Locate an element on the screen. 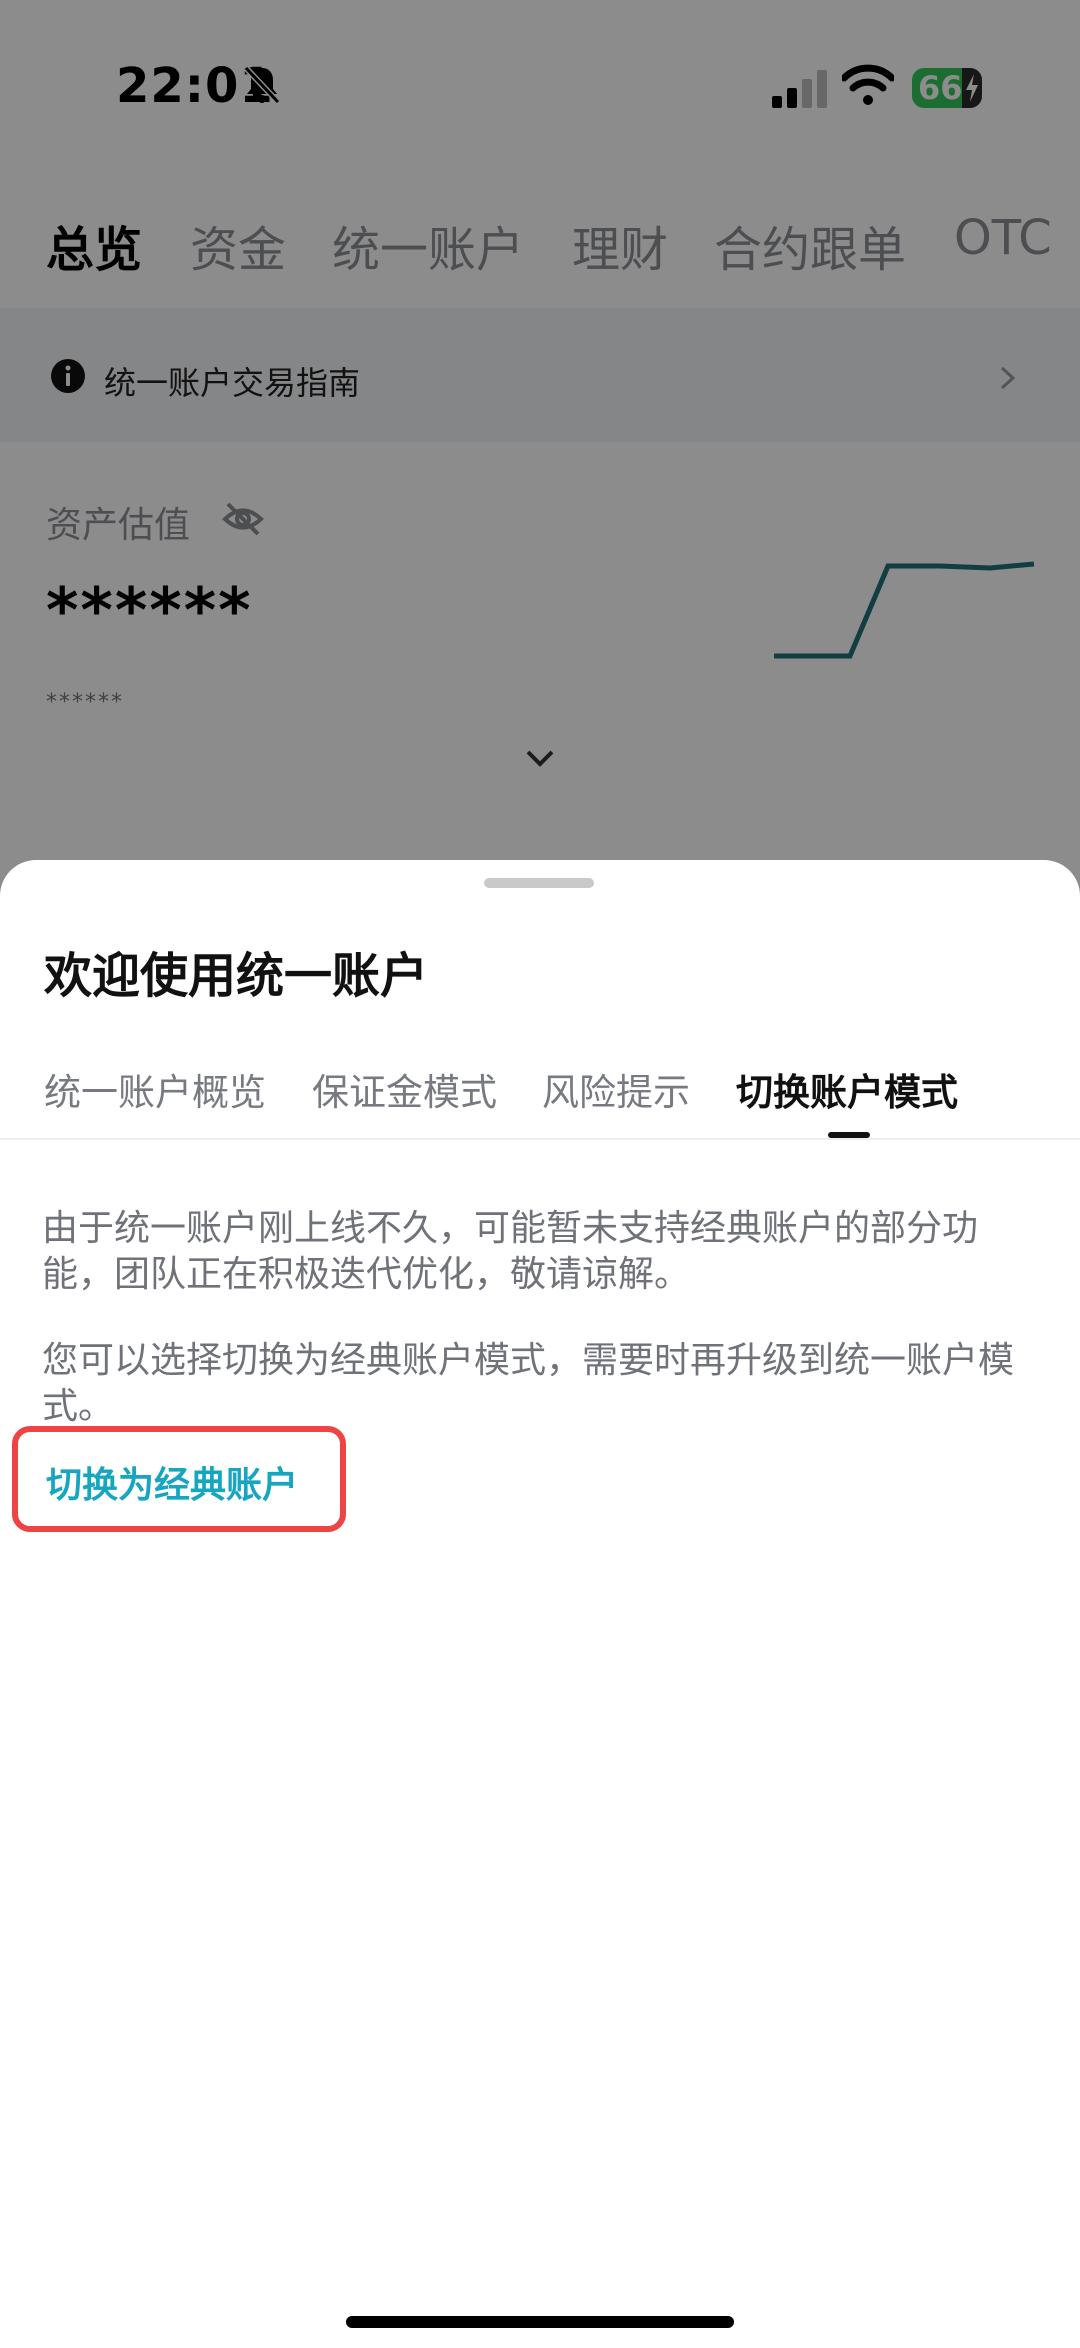  switch-to-classic-account-button: 切换为经典账户 is located at coordinates (179, 1479).